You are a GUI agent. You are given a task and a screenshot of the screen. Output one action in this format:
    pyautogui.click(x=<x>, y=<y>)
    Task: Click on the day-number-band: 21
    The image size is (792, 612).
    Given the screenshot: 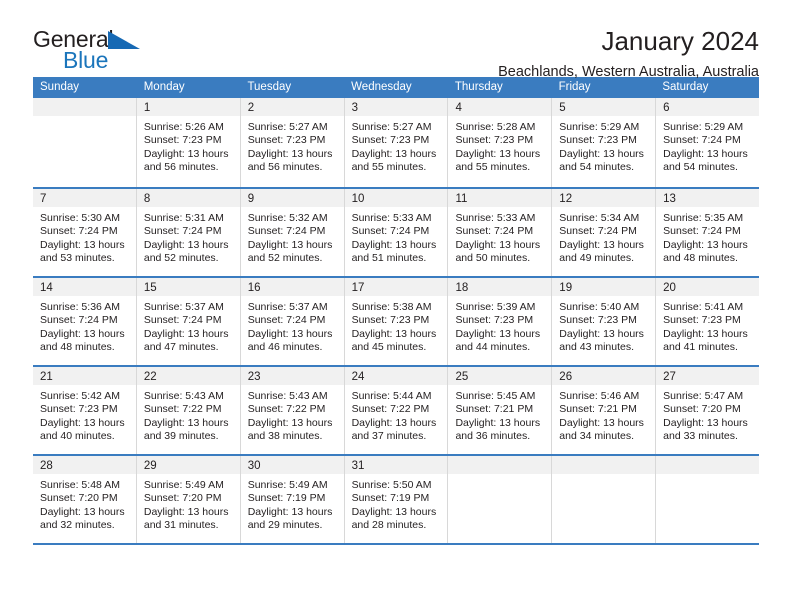 What is the action you would take?
    pyautogui.click(x=84, y=376)
    